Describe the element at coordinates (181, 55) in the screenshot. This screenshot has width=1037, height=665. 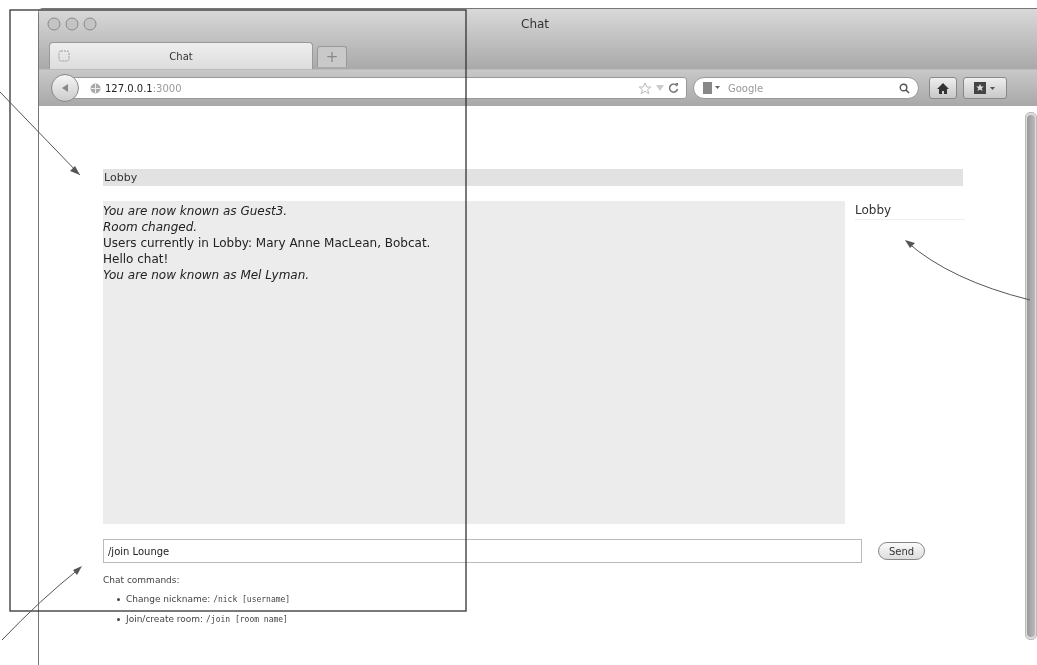
I see `browser-tab: Chat` at that location.